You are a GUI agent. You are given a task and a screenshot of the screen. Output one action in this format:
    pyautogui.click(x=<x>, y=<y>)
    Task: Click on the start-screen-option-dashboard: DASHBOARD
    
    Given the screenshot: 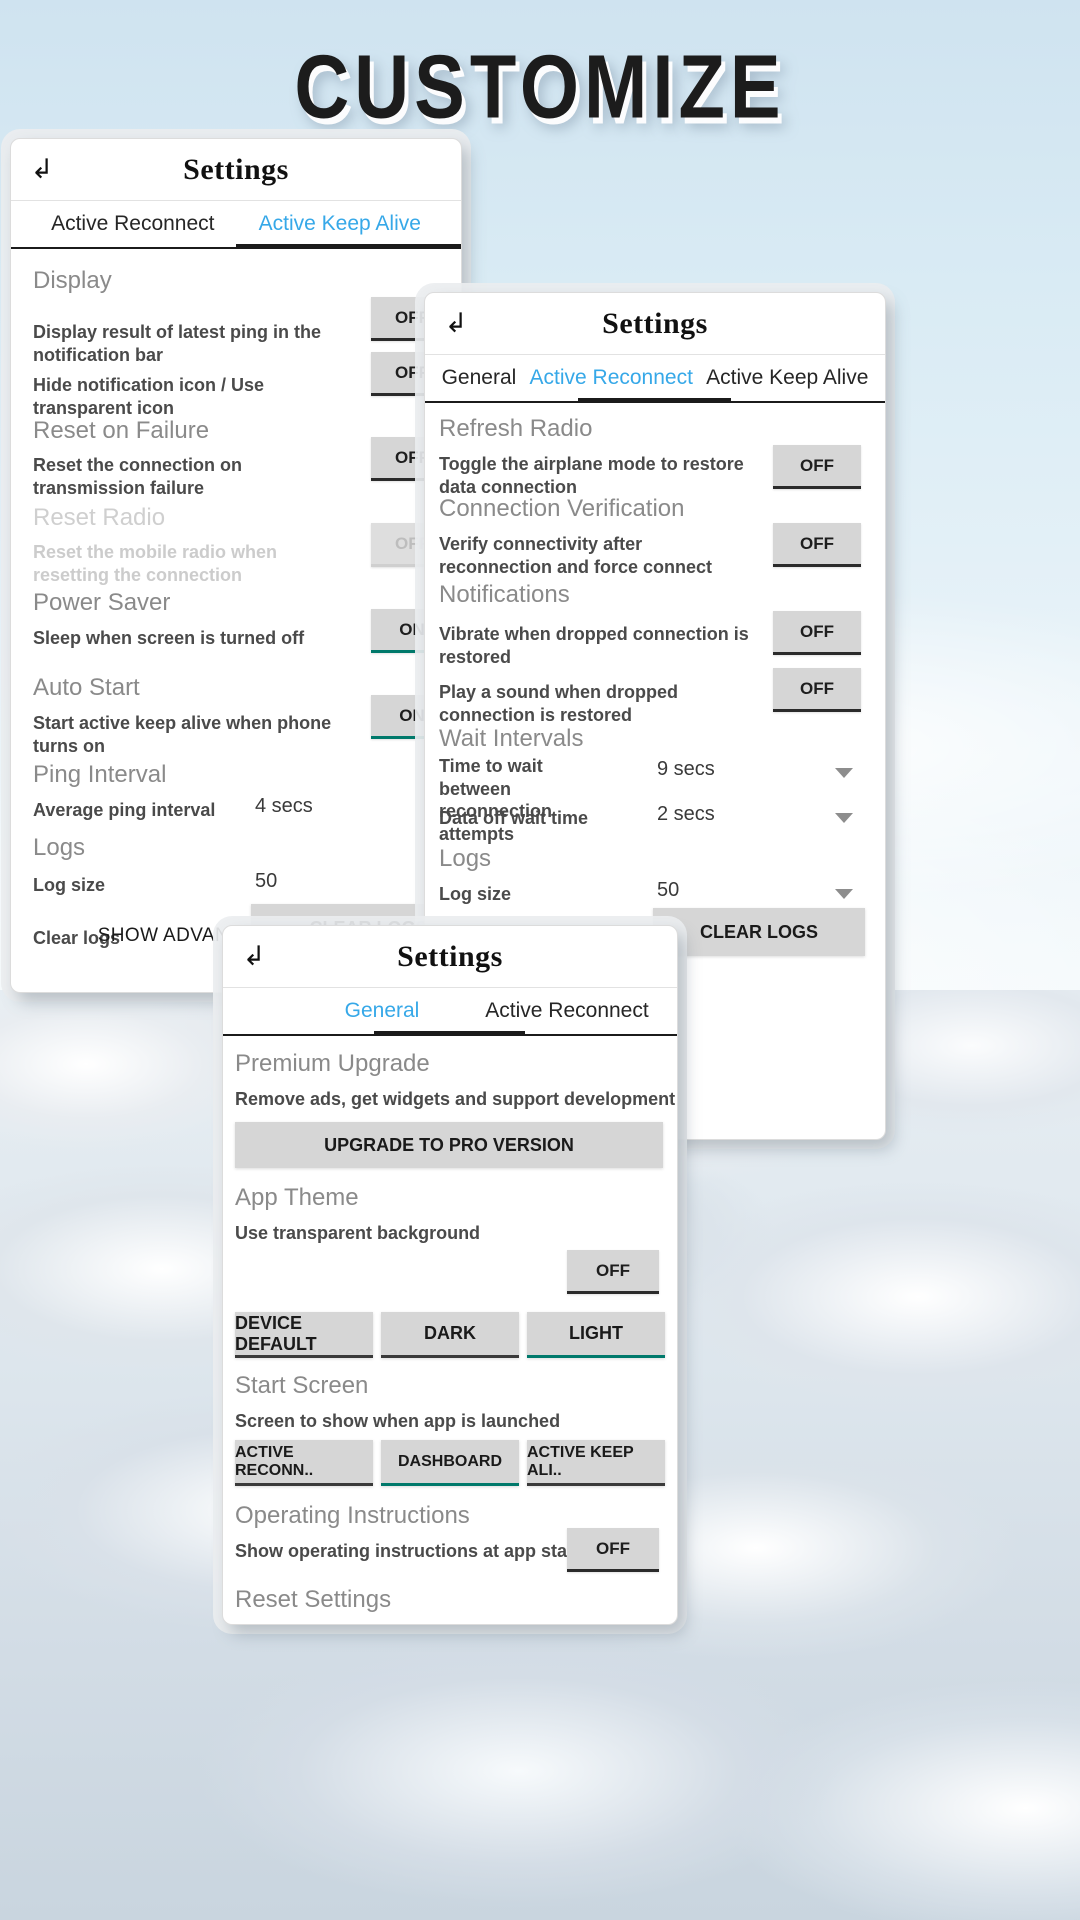 What is the action you would take?
    pyautogui.click(x=450, y=1463)
    